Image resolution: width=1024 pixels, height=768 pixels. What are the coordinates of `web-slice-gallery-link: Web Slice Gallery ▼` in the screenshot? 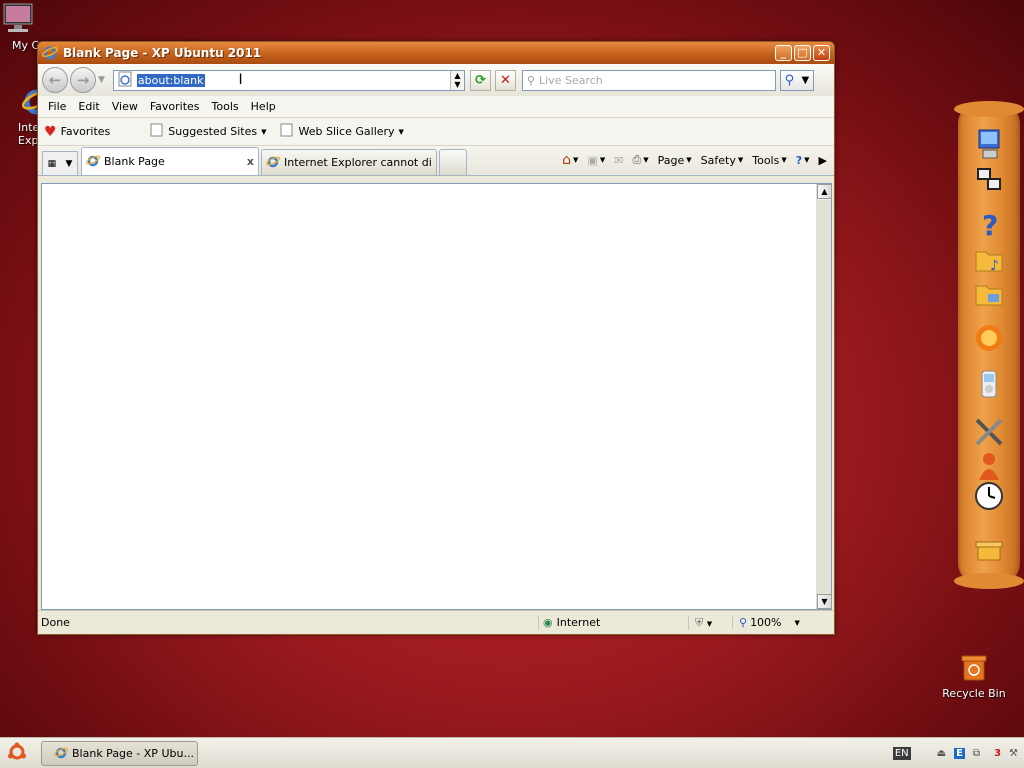 It's located at (342, 131).